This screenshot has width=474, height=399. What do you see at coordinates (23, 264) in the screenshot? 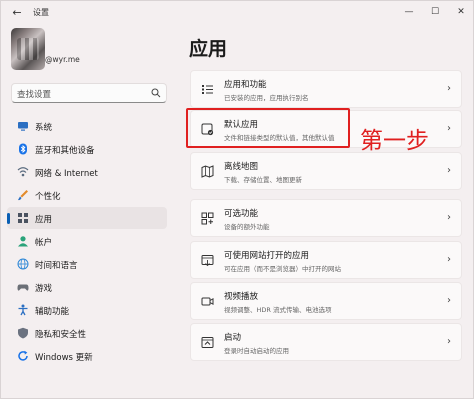
I see `globe-icon` at bounding box center [23, 264].